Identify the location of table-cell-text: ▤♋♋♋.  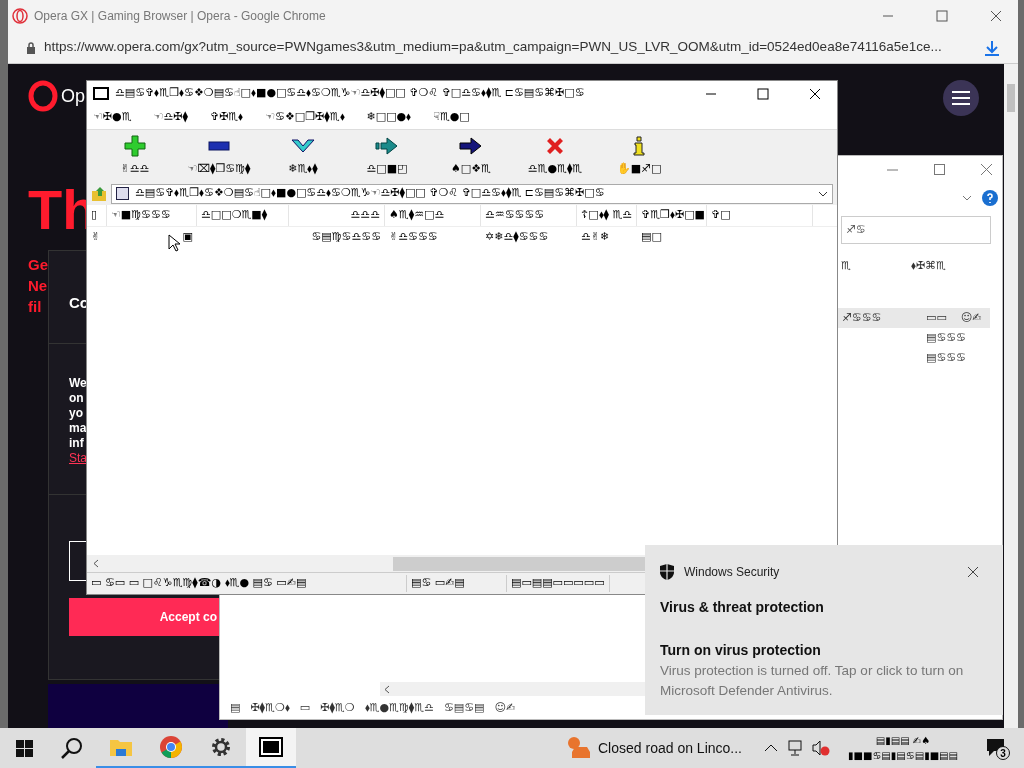
(946, 337).